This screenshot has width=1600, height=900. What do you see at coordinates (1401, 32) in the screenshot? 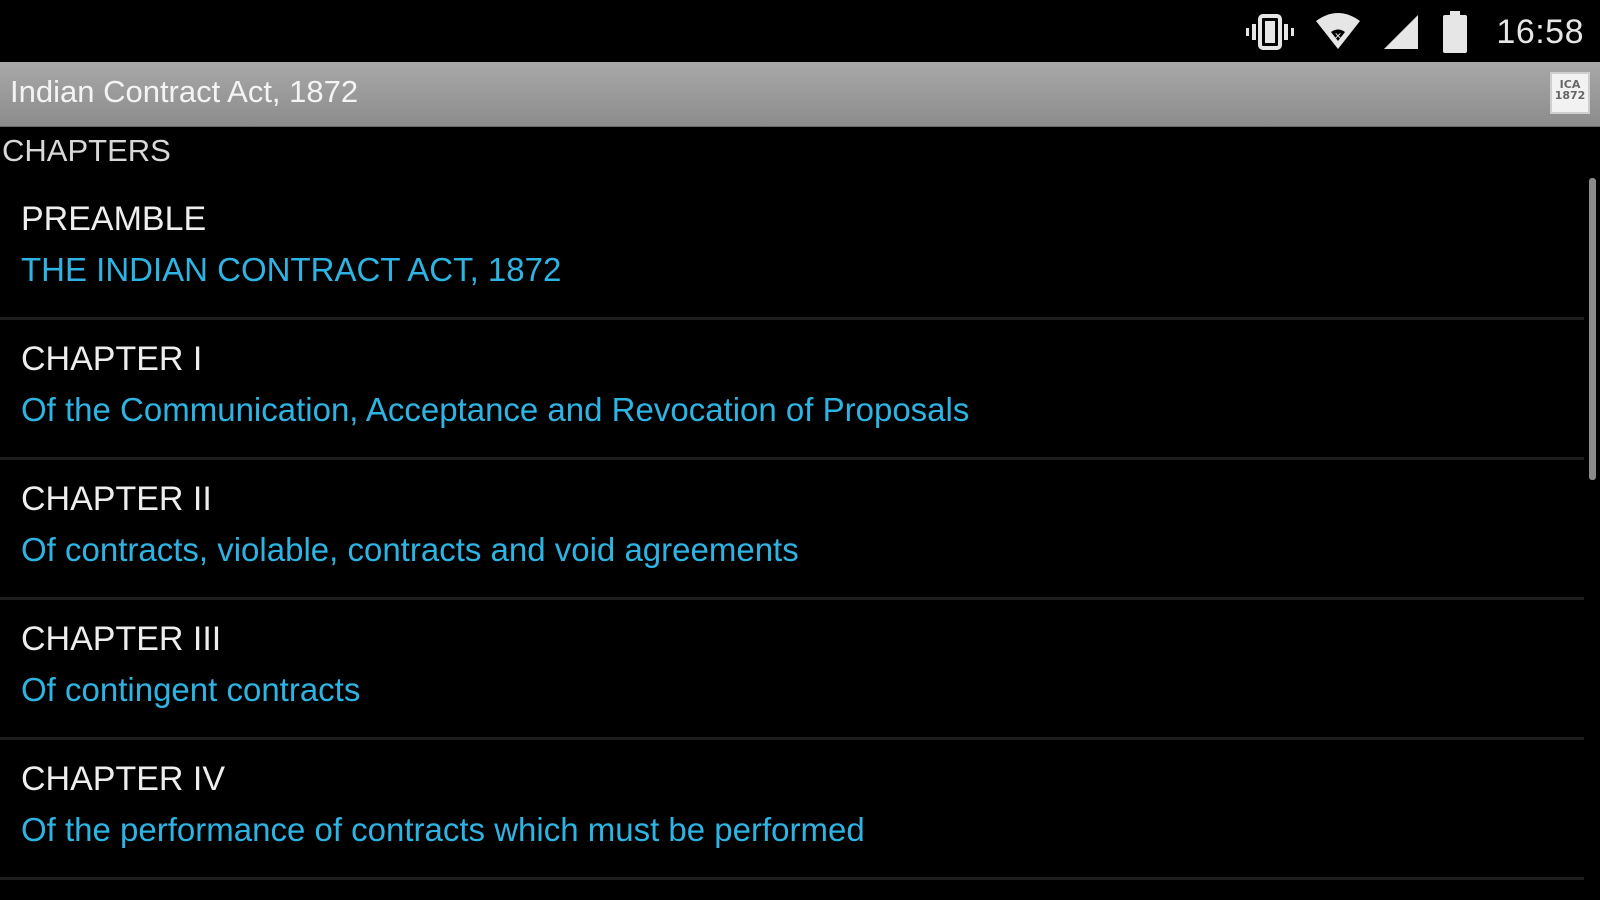
I see `cell-signal-icon` at bounding box center [1401, 32].